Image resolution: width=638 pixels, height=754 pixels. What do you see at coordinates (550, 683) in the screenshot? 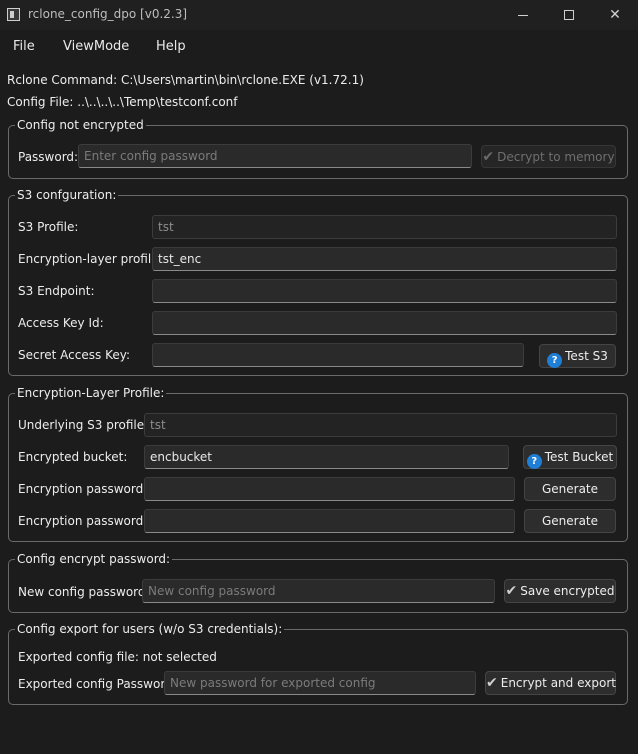
I see `encrypt-and-export-button: ✔ Encrypt and export` at bounding box center [550, 683].